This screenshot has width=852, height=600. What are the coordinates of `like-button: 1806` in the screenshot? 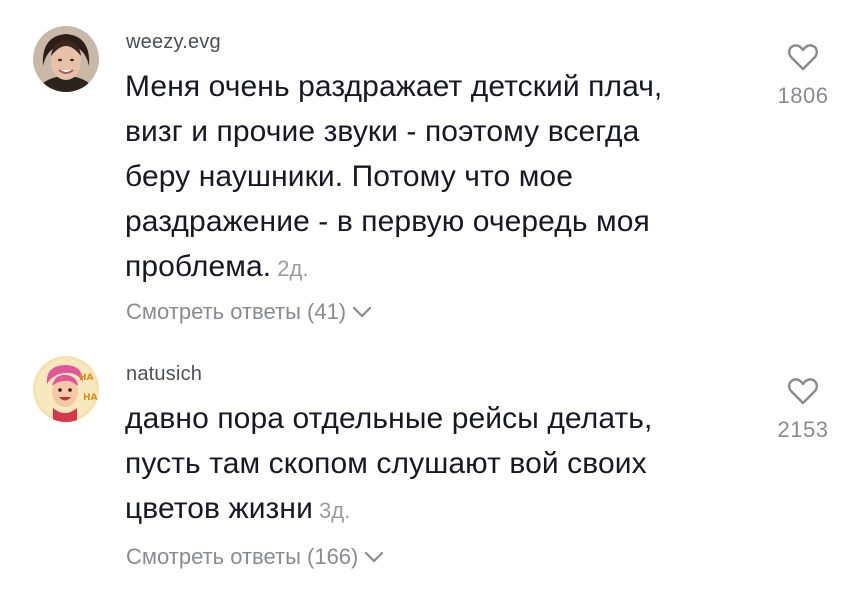 It's located at (803, 75).